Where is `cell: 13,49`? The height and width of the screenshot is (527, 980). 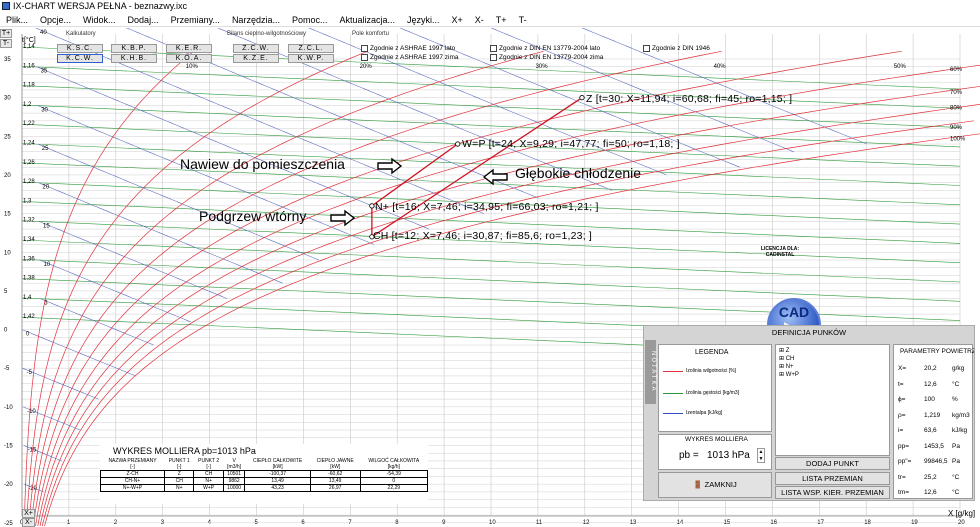
cell: 13,49 is located at coordinates (277, 481).